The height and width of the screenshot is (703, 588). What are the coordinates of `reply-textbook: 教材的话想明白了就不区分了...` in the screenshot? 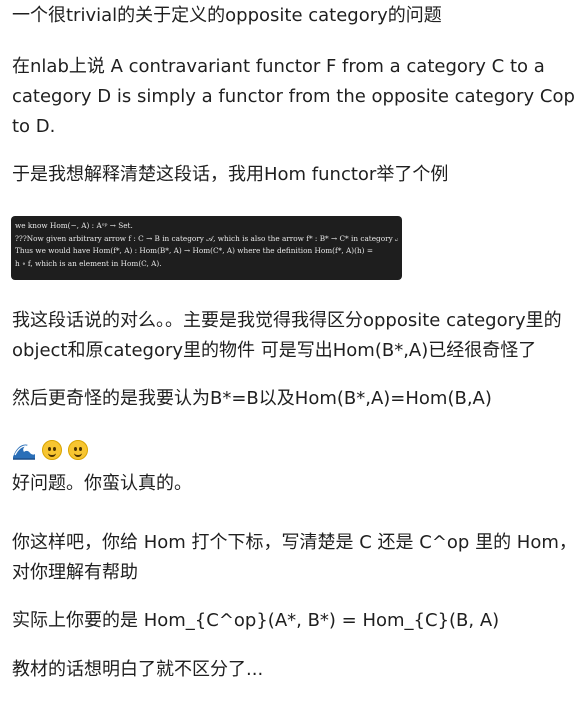 It's located at (138, 669).